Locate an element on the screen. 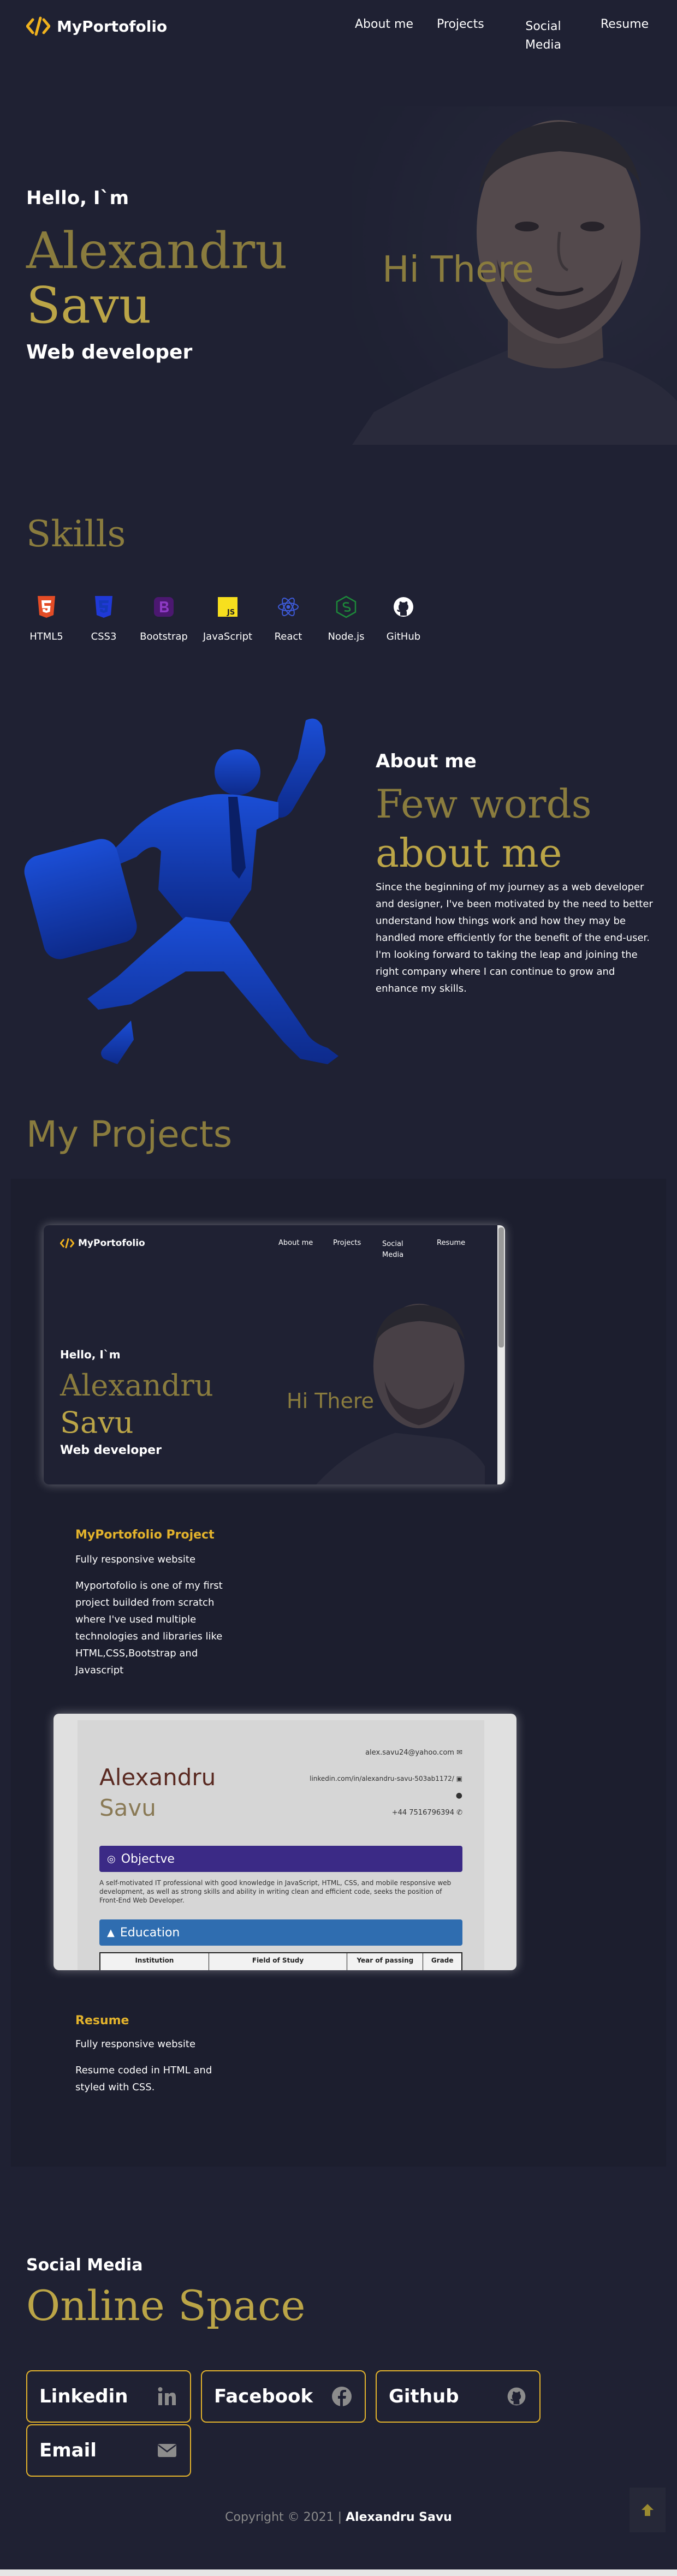  preview-brand-logo: MyPortofolio is located at coordinates (103, 1243).